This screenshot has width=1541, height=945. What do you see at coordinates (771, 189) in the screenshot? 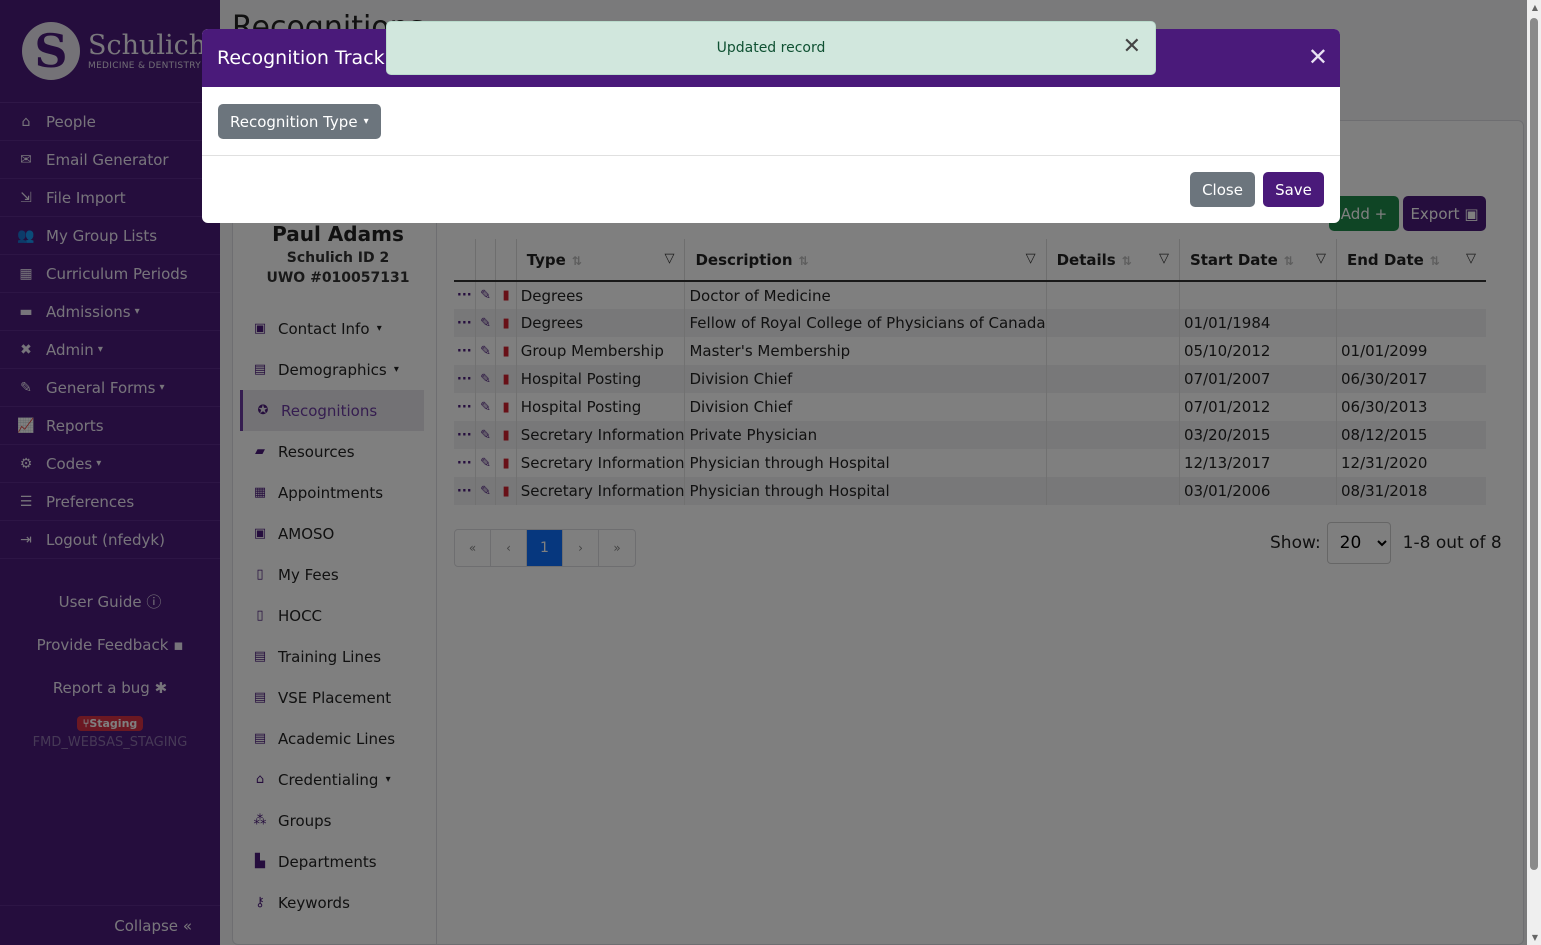
I see `modal-footer: Close Save` at bounding box center [771, 189].